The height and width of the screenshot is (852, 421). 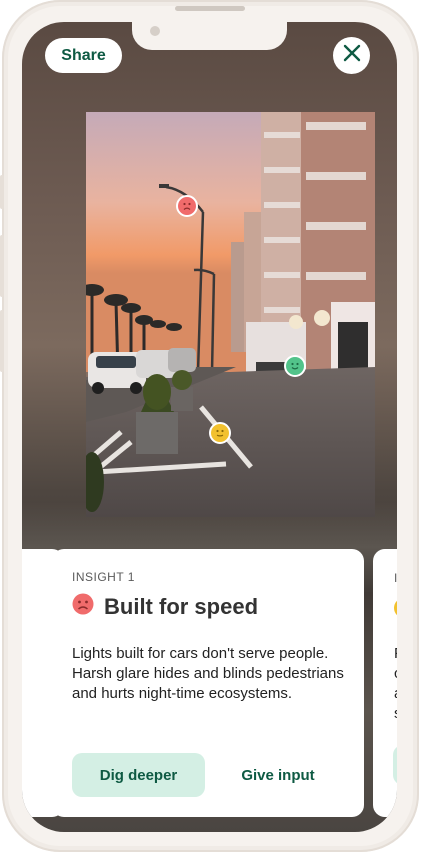 What do you see at coordinates (103, 577) in the screenshot?
I see `insight-label: INSIGHT 1` at bounding box center [103, 577].